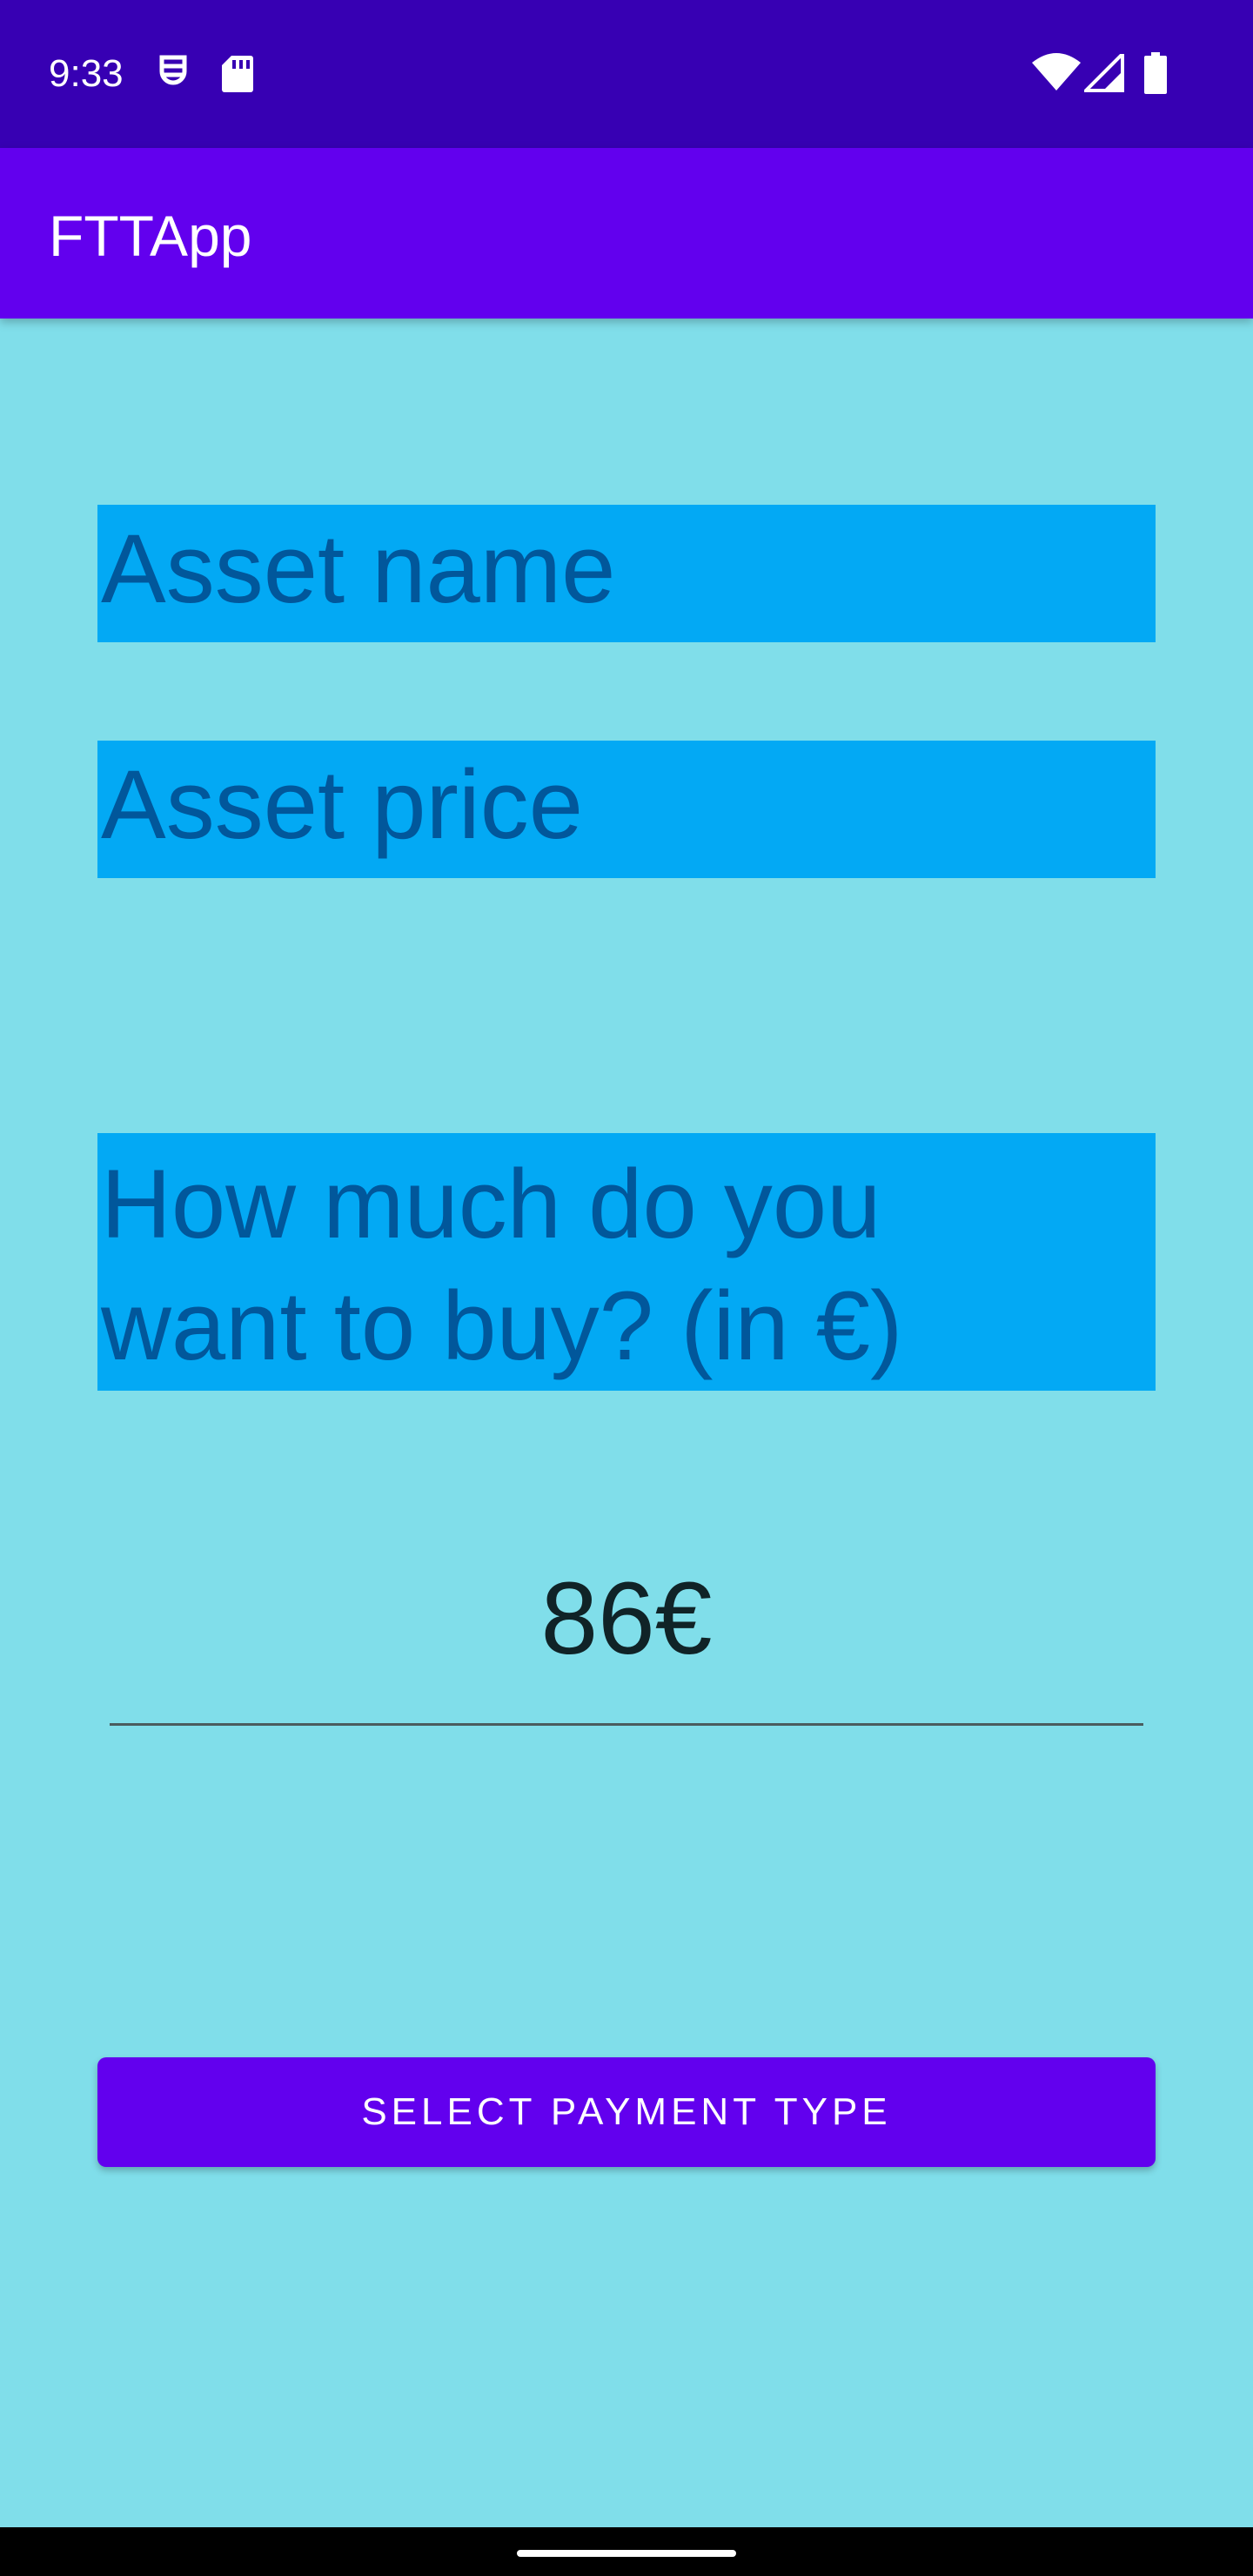 This screenshot has width=1253, height=2576. What do you see at coordinates (237, 76) in the screenshot?
I see `sd-card-icon` at bounding box center [237, 76].